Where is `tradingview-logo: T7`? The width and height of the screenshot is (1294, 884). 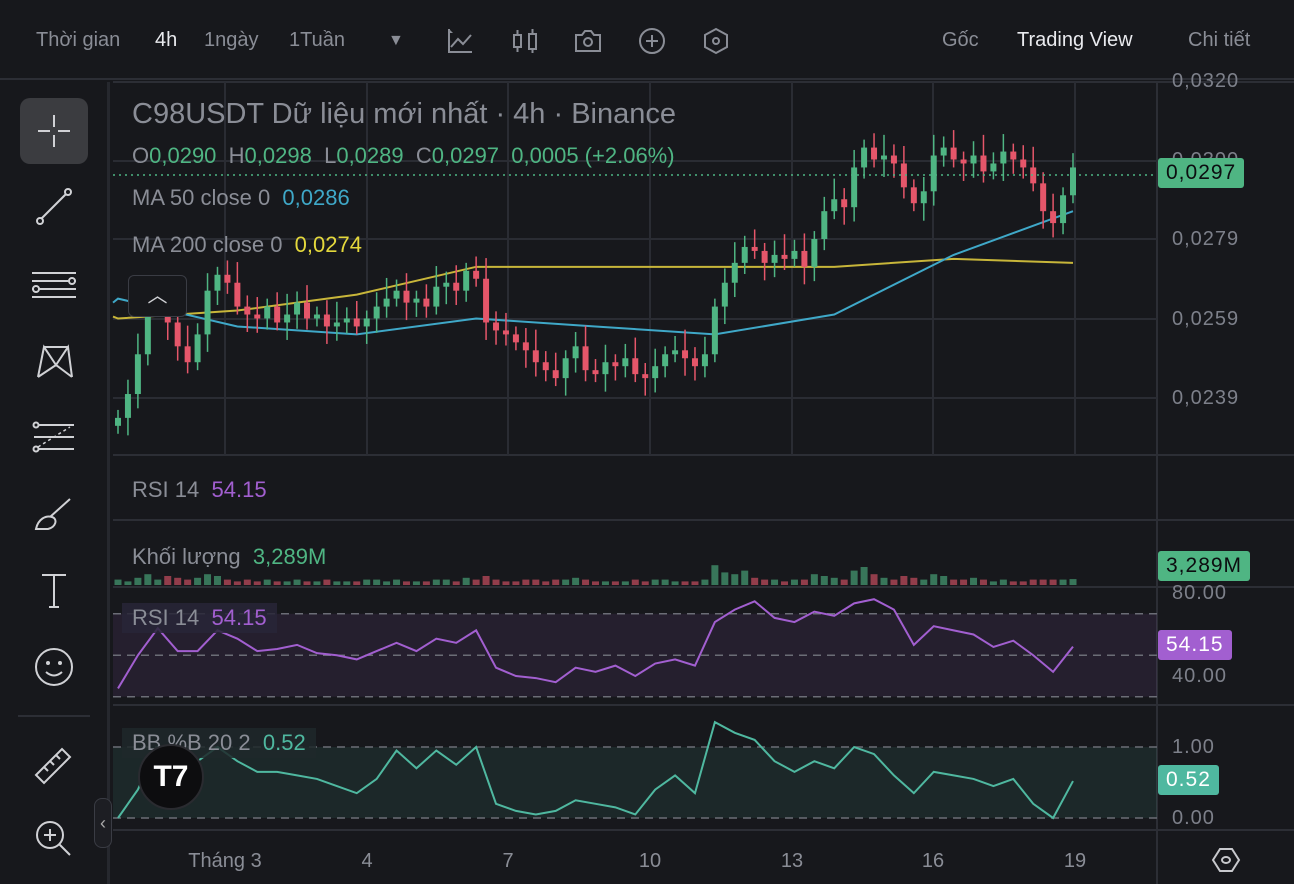
tradingview-logo: T7 is located at coordinates (171, 777).